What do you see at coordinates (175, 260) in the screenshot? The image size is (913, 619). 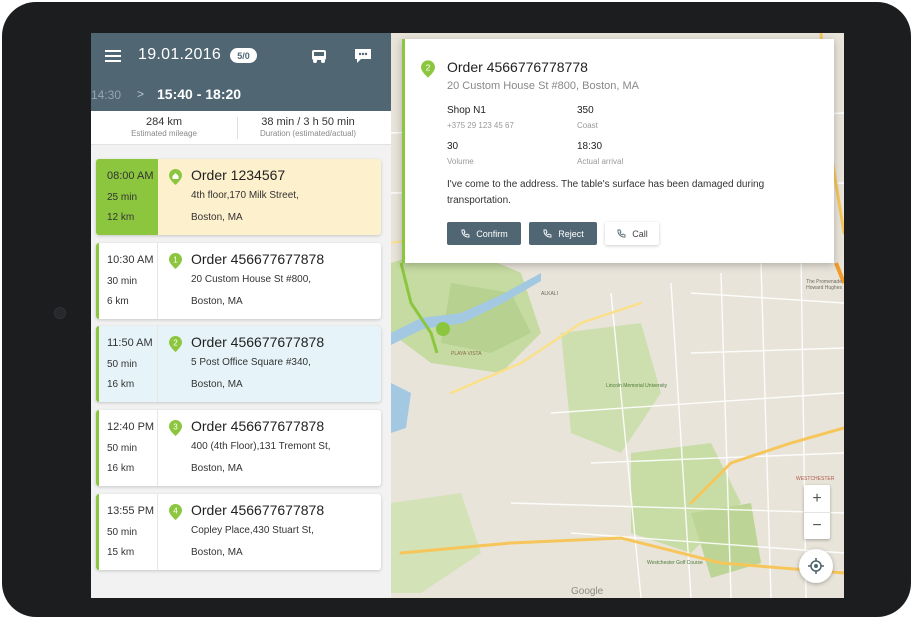 I see `order-marker-number: 1` at bounding box center [175, 260].